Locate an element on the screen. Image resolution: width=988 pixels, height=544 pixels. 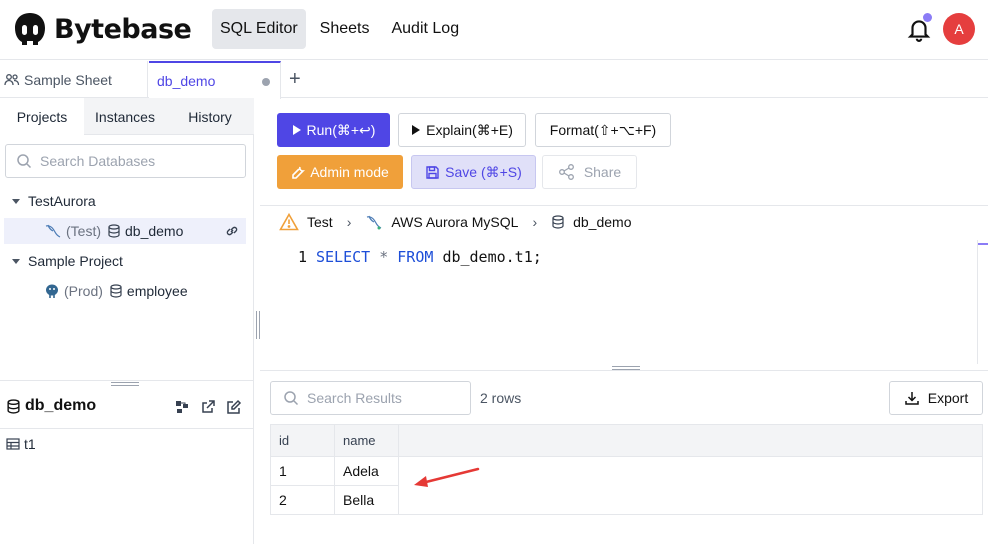
db-name: employee is located at coordinates (157, 291).